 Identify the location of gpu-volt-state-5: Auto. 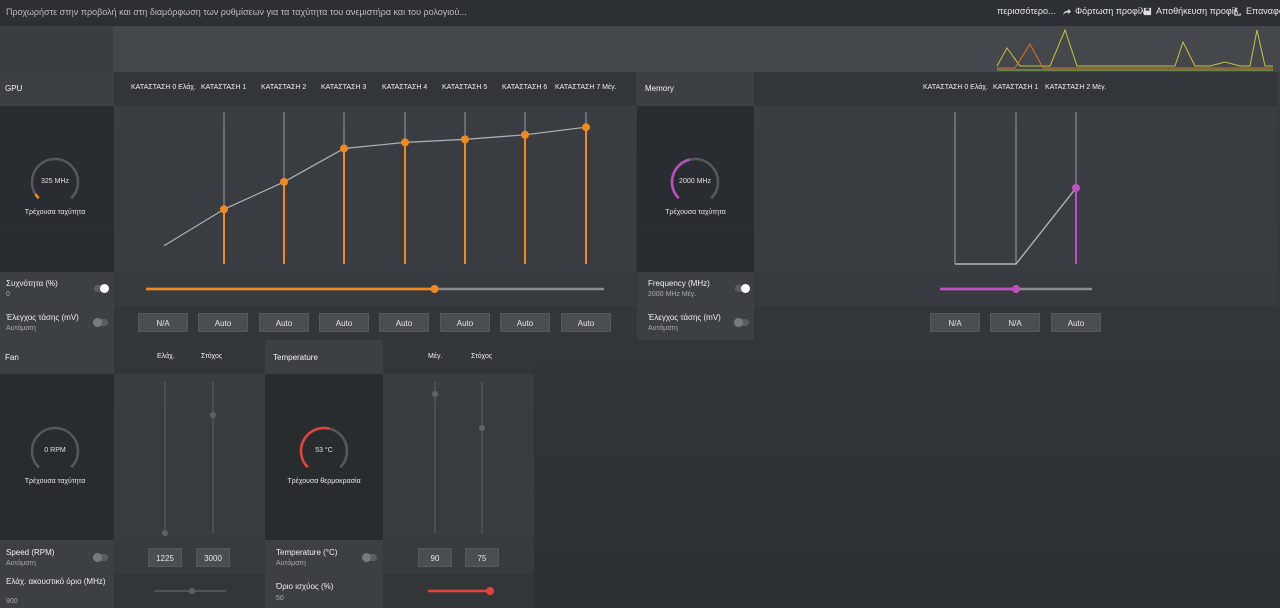
(465, 322).